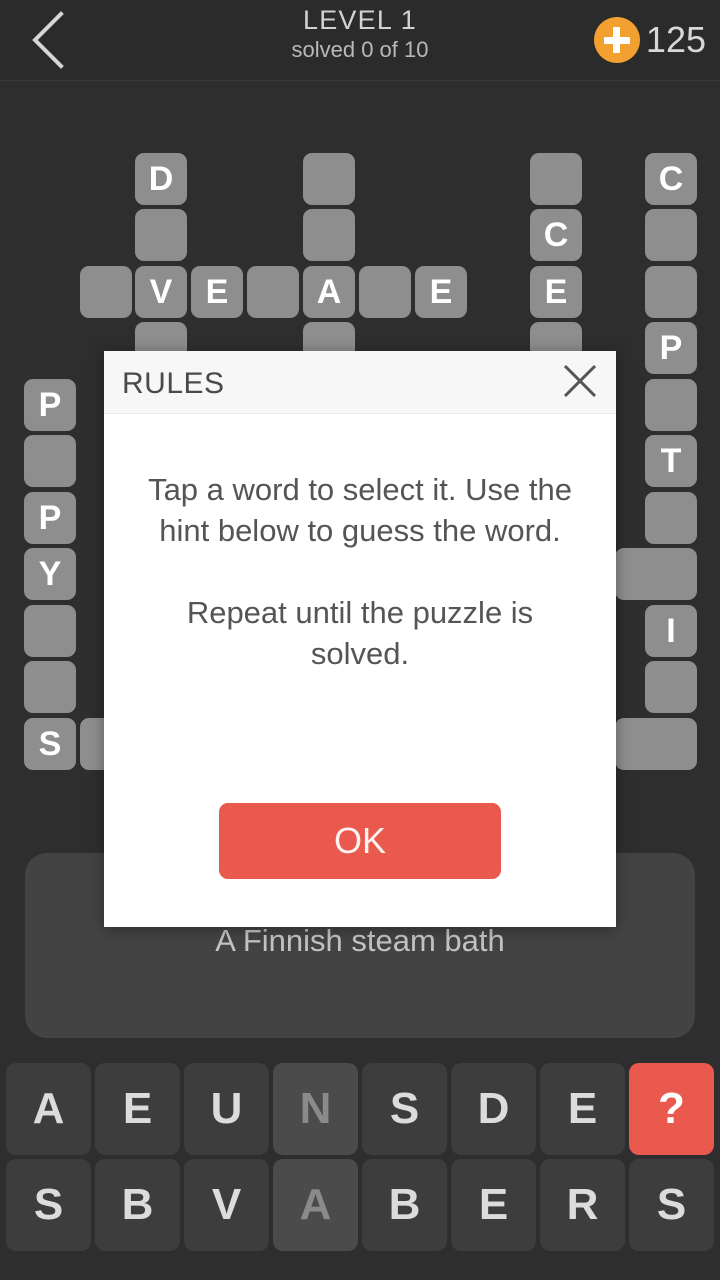  What do you see at coordinates (582, 1205) in the screenshot?
I see `letter-key: R` at bounding box center [582, 1205].